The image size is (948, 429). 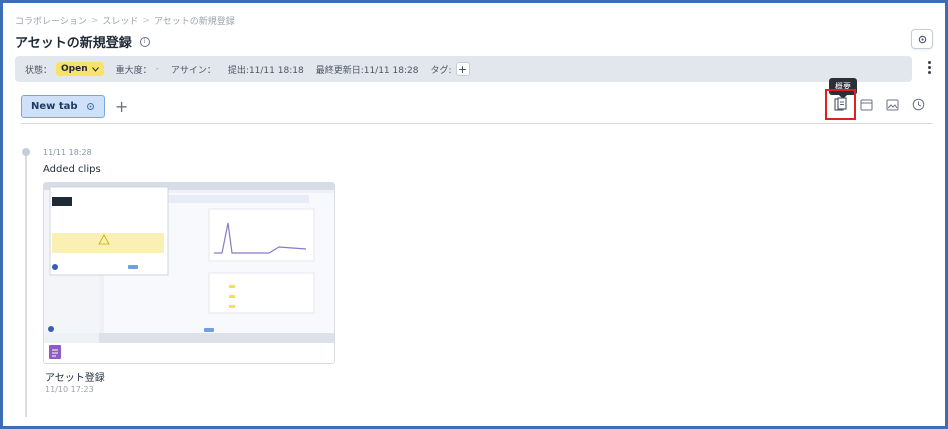 I want to click on title-row: アセットの新規登録 i, so click(x=82, y=41).